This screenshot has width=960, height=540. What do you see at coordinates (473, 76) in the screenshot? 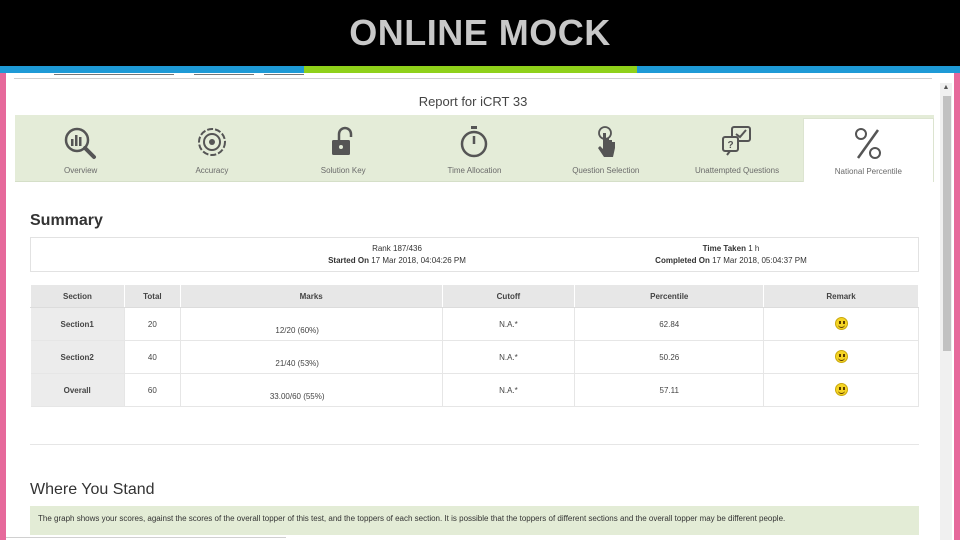
I see `cropped-browser-bar` at bounding box center [473, 76].